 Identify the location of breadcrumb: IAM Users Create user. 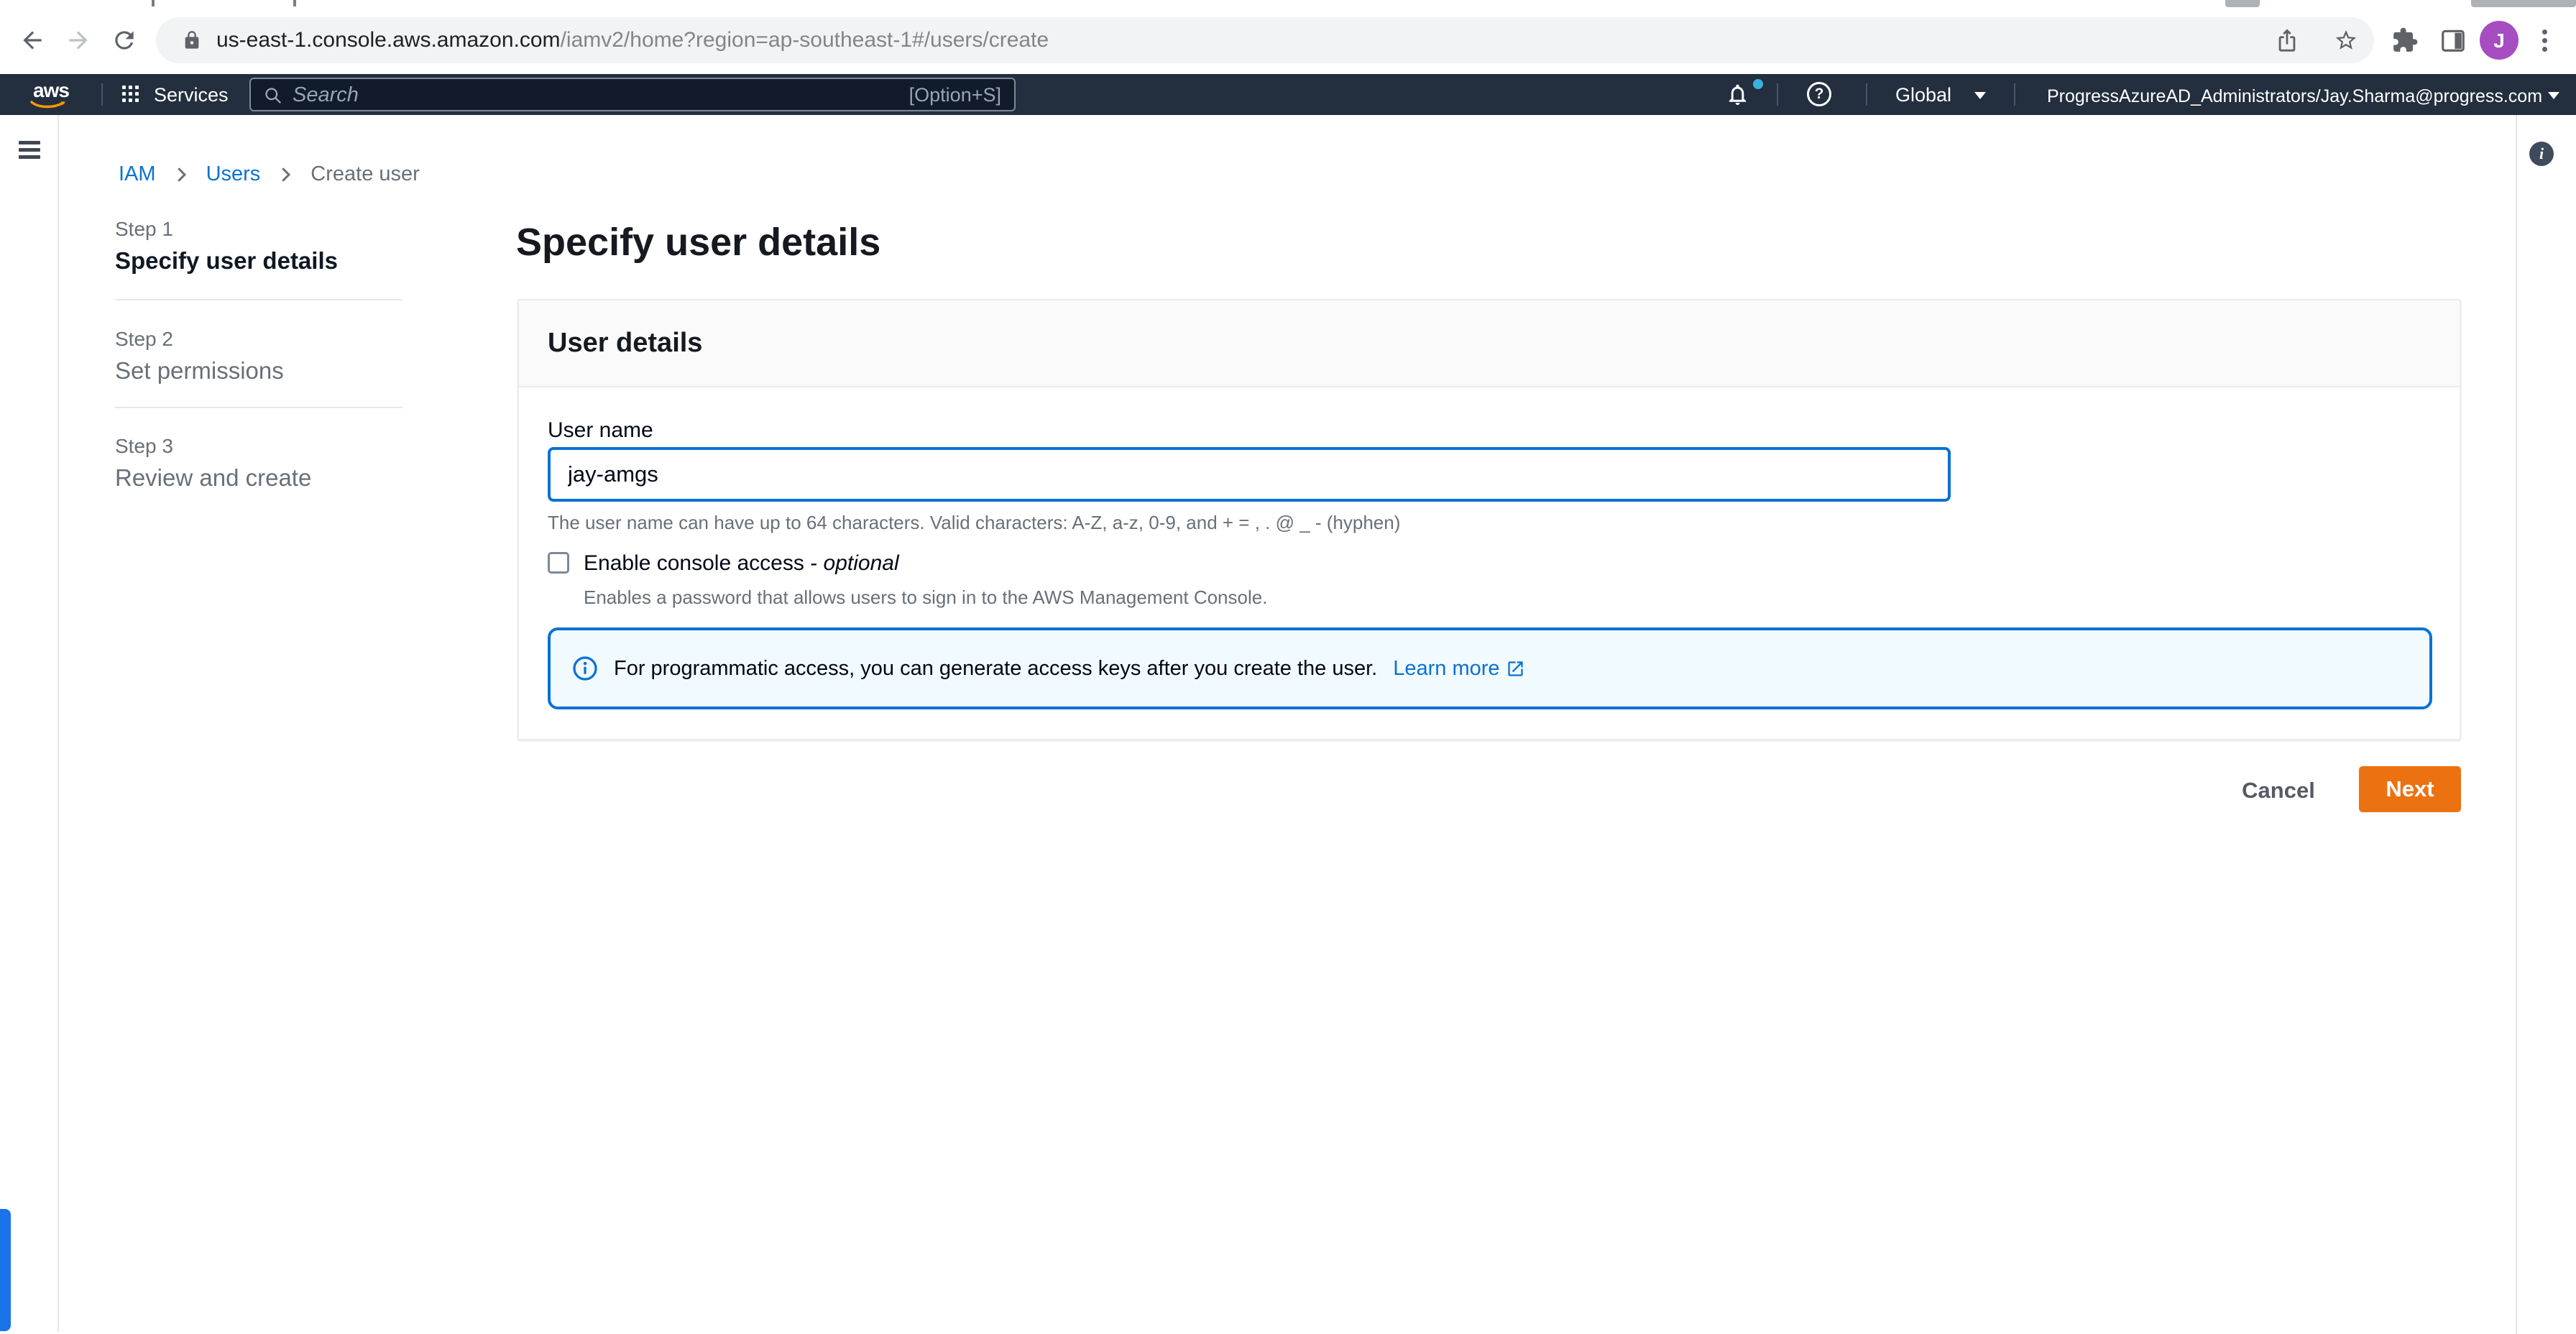
(269, 174).